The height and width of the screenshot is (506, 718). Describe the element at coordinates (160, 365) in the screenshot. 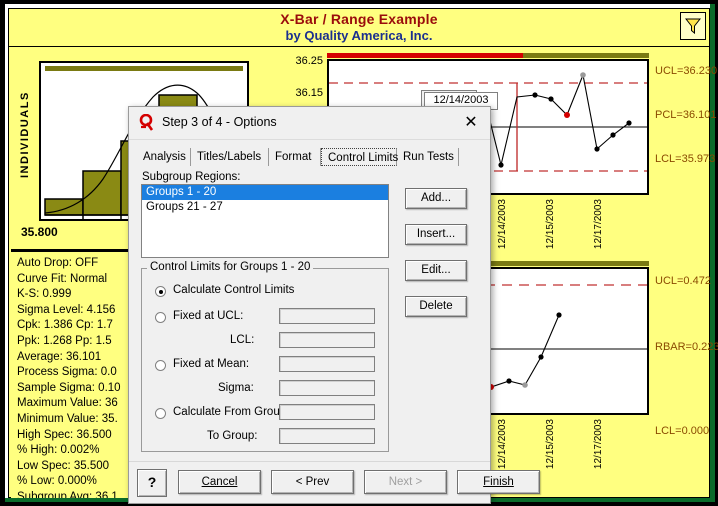

I see `radio-fixed-at-mean` at that location.